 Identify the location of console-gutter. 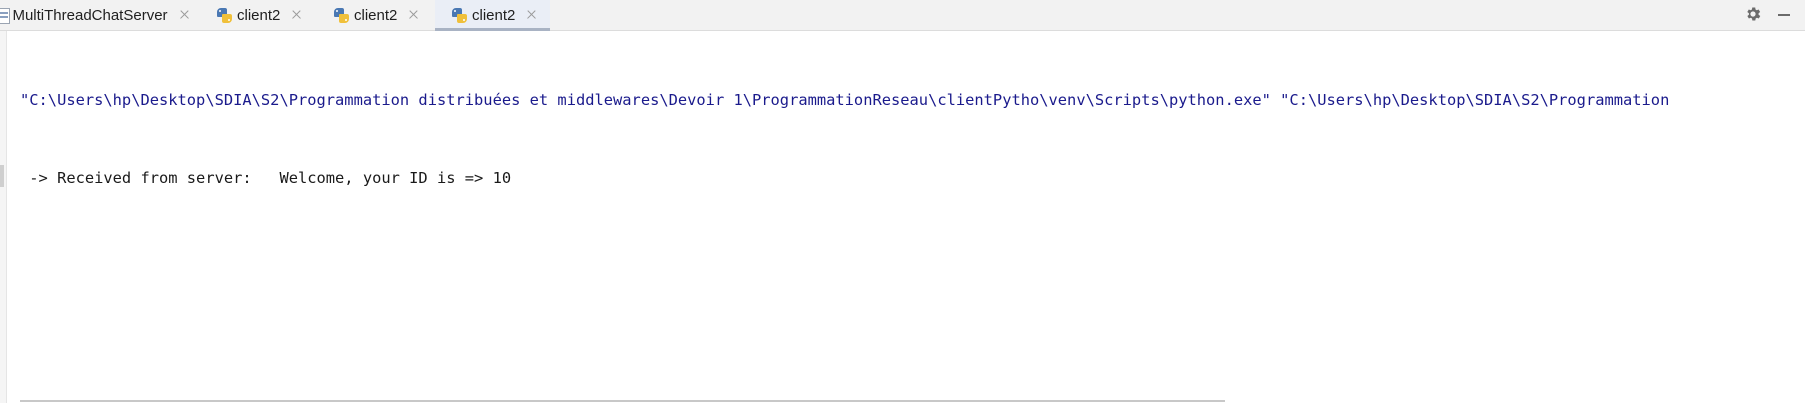
(3, 217).